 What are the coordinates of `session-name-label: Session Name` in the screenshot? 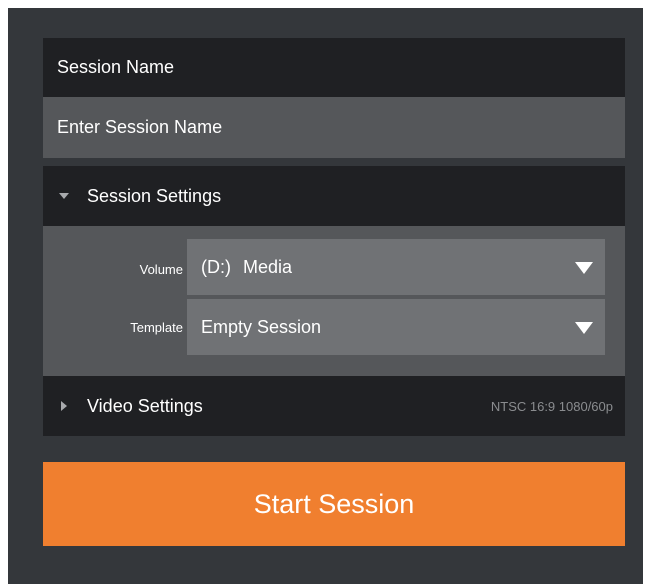 It's located at (116, 67).